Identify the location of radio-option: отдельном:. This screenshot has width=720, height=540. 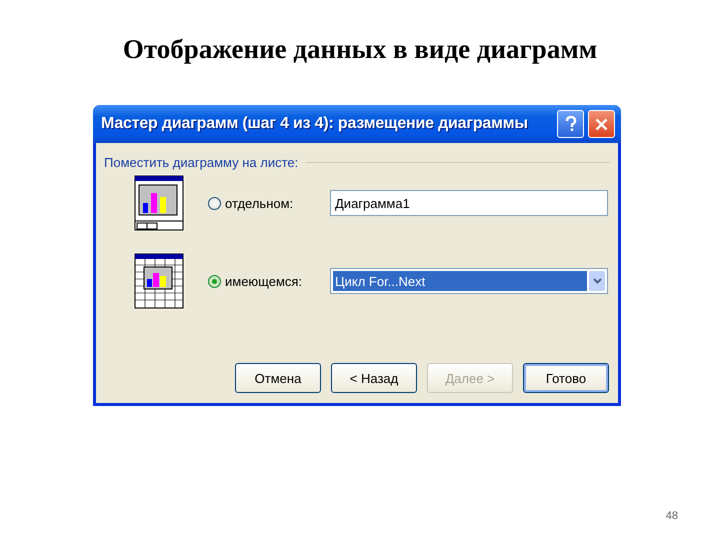
(269, 203).